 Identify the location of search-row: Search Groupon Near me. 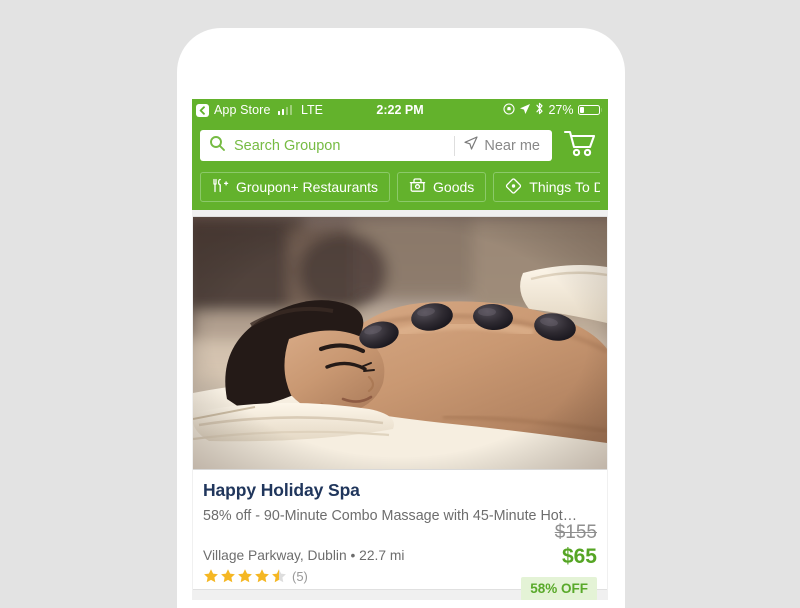
(400, 145).